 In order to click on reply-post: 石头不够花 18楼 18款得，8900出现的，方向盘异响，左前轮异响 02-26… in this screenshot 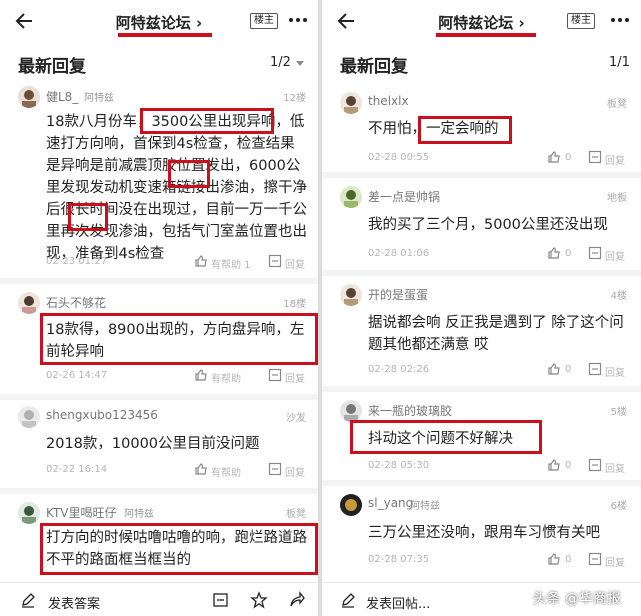, I will do `click(159, 342)`.